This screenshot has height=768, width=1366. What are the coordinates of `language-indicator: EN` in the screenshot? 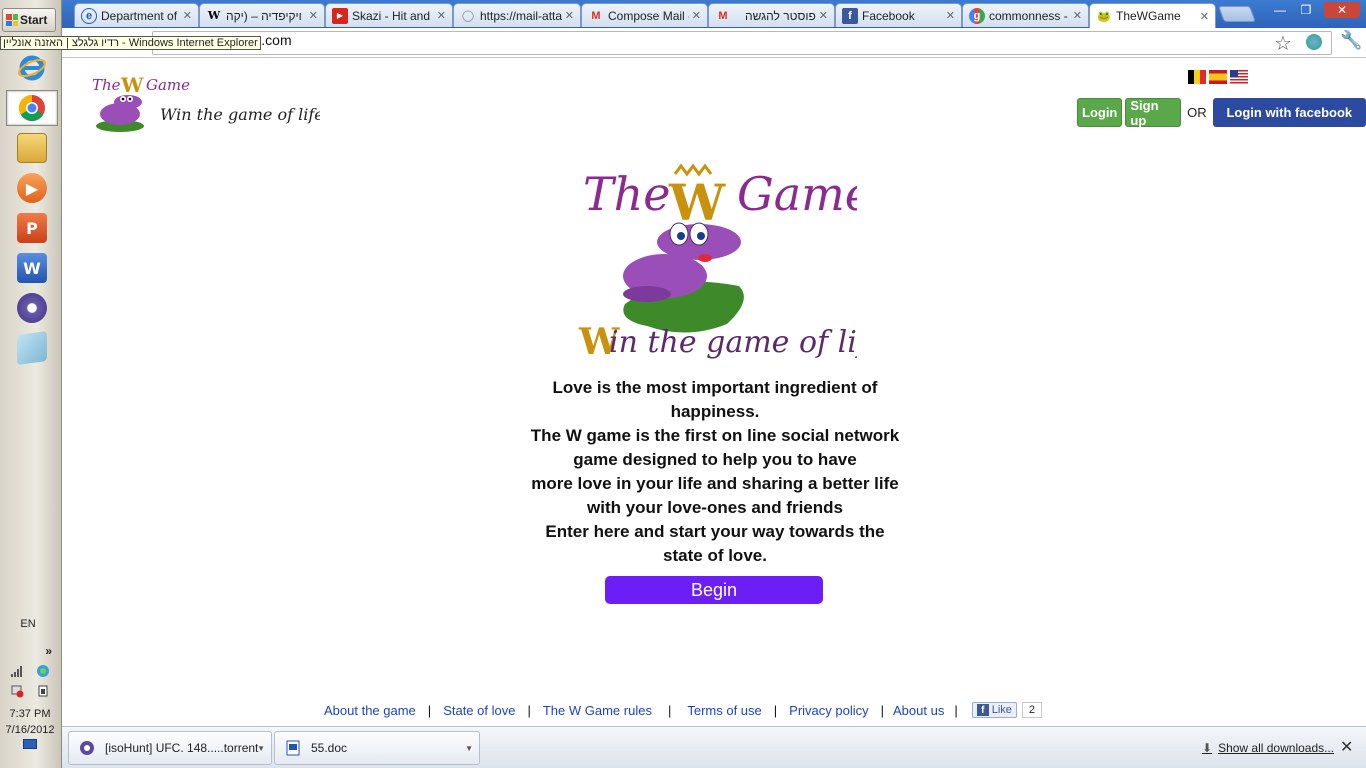 It's located at (28, 624).